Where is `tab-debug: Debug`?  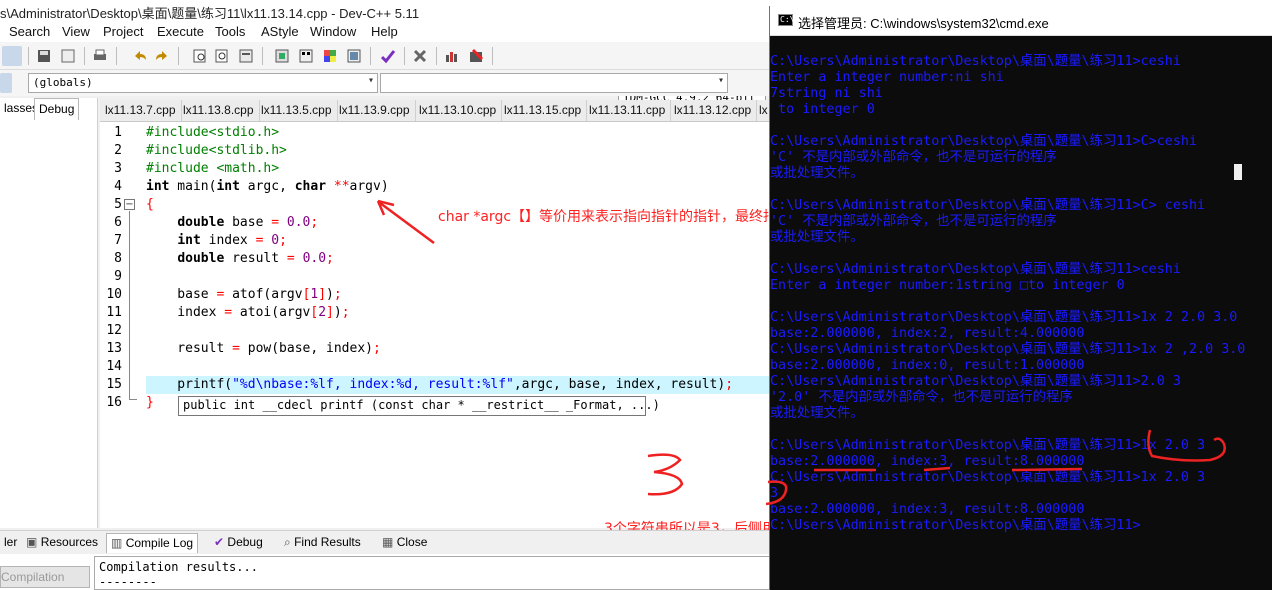
tab-debug: Debug is located at coordinates (57, 109).